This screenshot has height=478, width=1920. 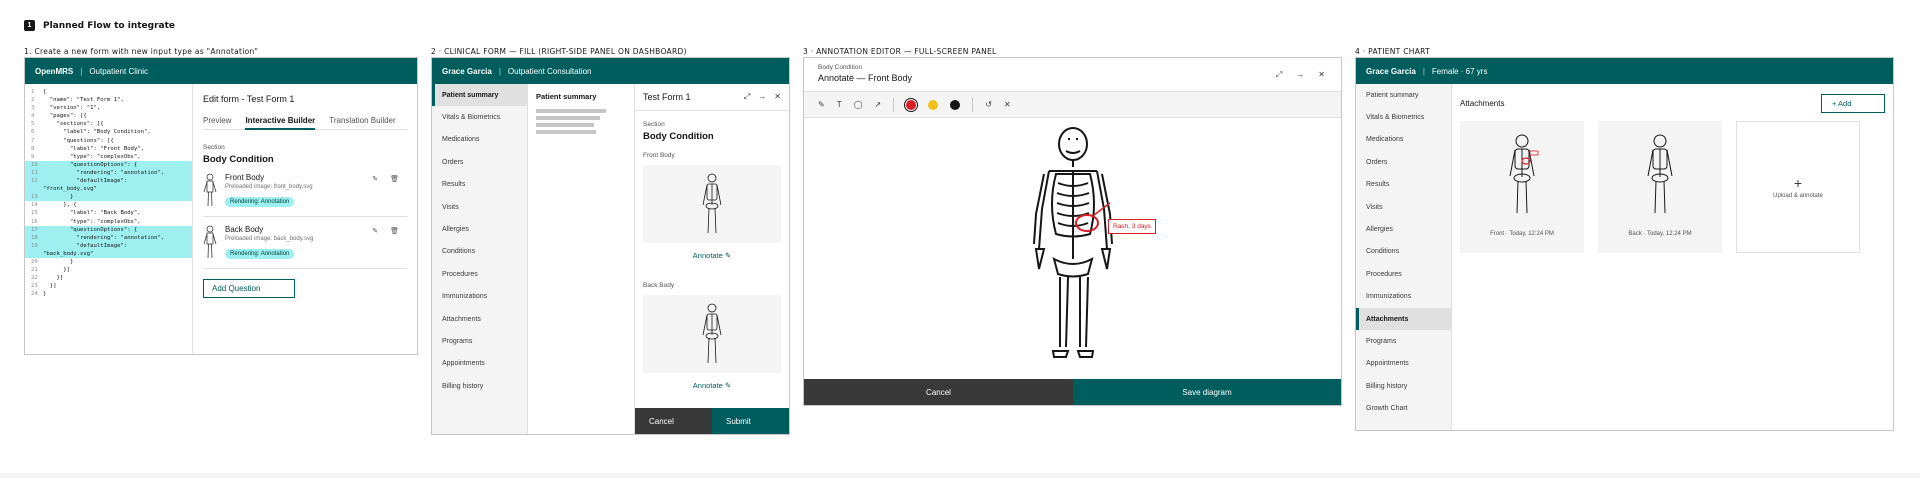 What do you see at coordinates (34, 213) in the screenshot?
I see `line-number: 15` at bounding box center [34, 213].